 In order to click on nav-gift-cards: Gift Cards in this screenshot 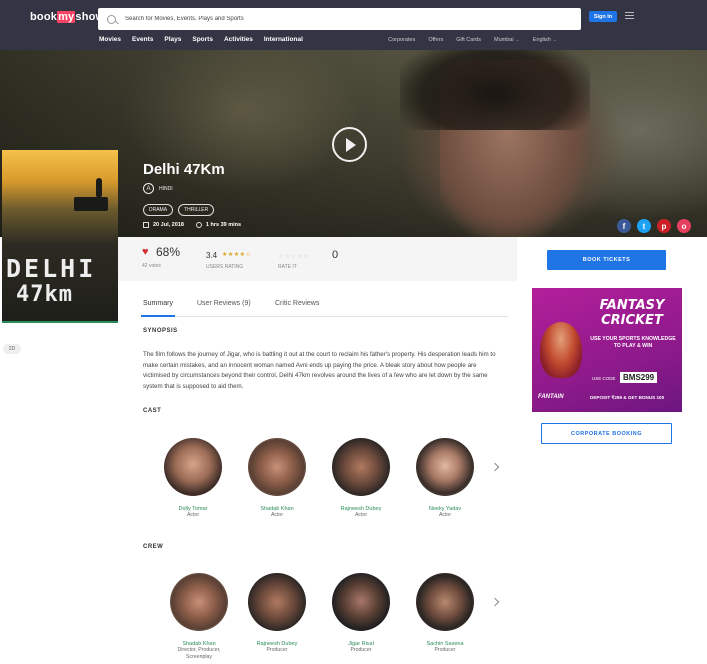, I will do `click(468, 40)`.